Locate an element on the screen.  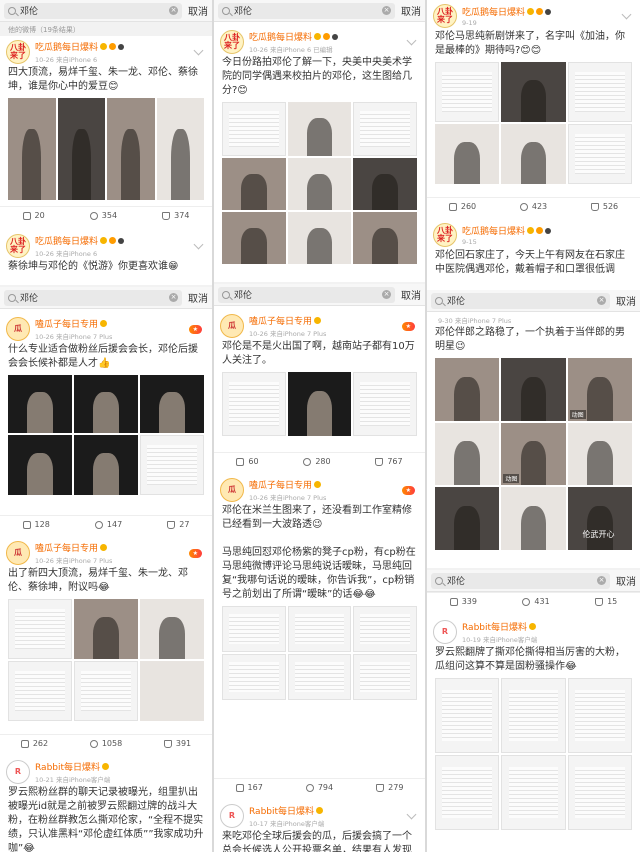
repost-button: 20 is located at coordinates (33, 215).